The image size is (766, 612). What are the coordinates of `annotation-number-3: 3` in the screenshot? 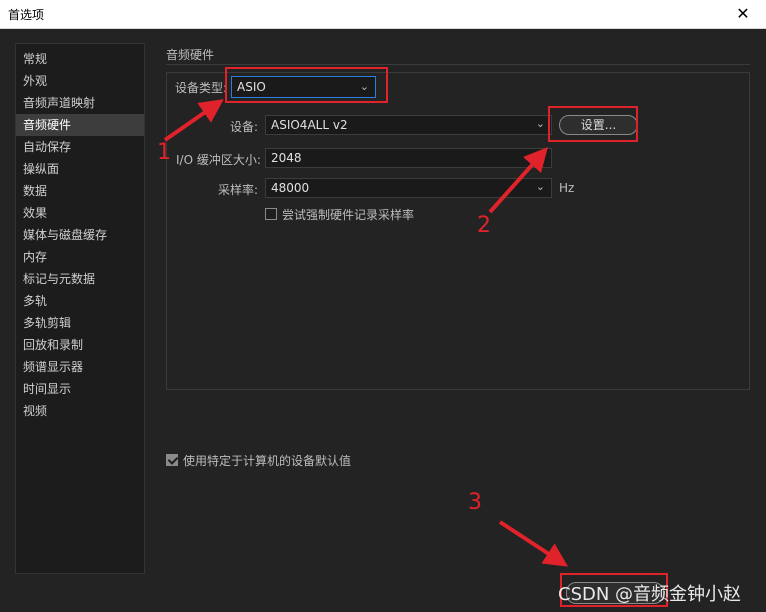 It's located at (475, 502).